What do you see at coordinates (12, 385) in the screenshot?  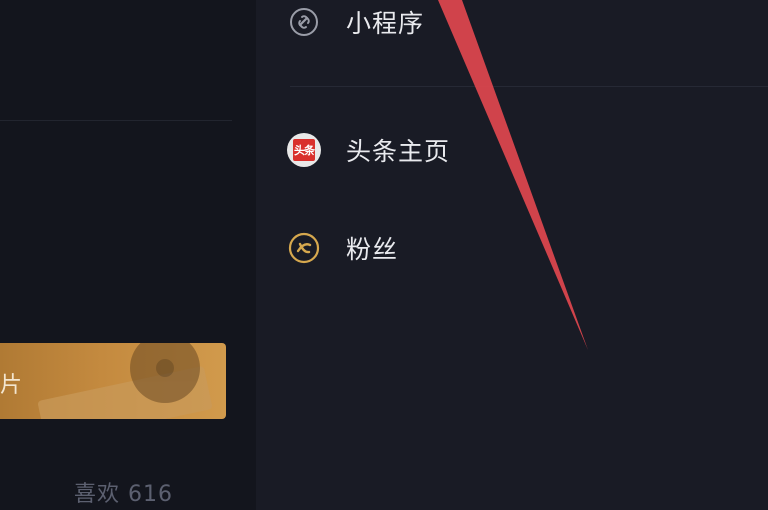 I see `banner-text: 片` at bounding box center [12, 385].